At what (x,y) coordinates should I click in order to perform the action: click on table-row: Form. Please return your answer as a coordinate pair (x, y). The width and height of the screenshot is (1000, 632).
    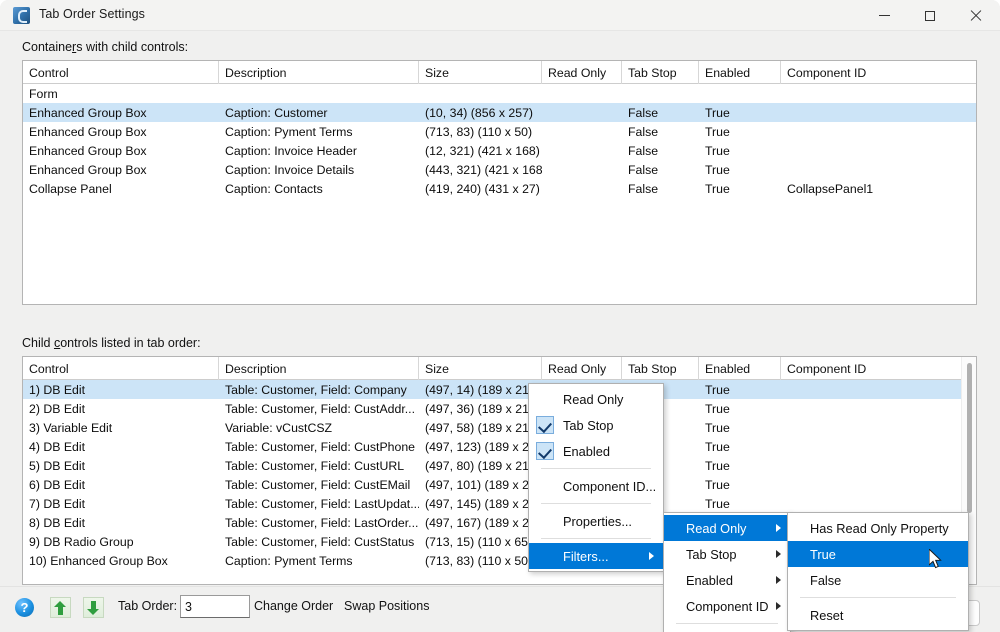
    Looking at the image, I should click on (499, 93).